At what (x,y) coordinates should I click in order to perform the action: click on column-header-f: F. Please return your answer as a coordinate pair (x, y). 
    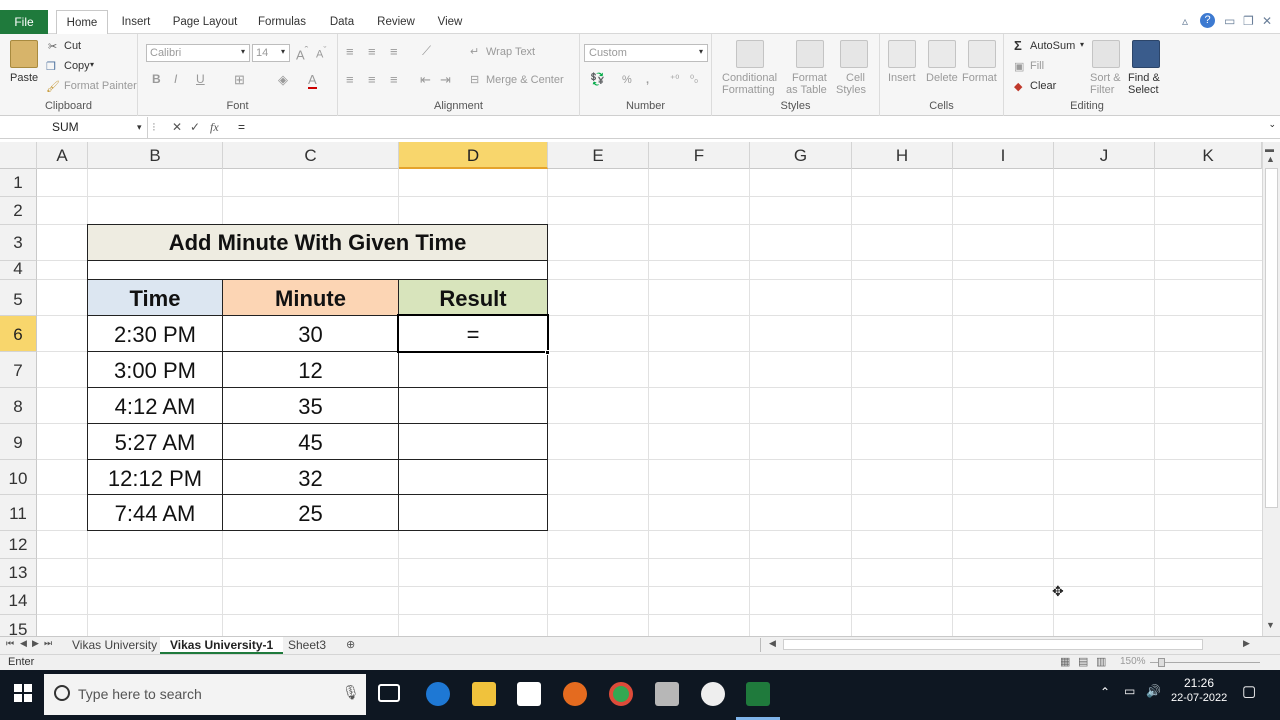
    Looking at the image, I should click on (699, 155).